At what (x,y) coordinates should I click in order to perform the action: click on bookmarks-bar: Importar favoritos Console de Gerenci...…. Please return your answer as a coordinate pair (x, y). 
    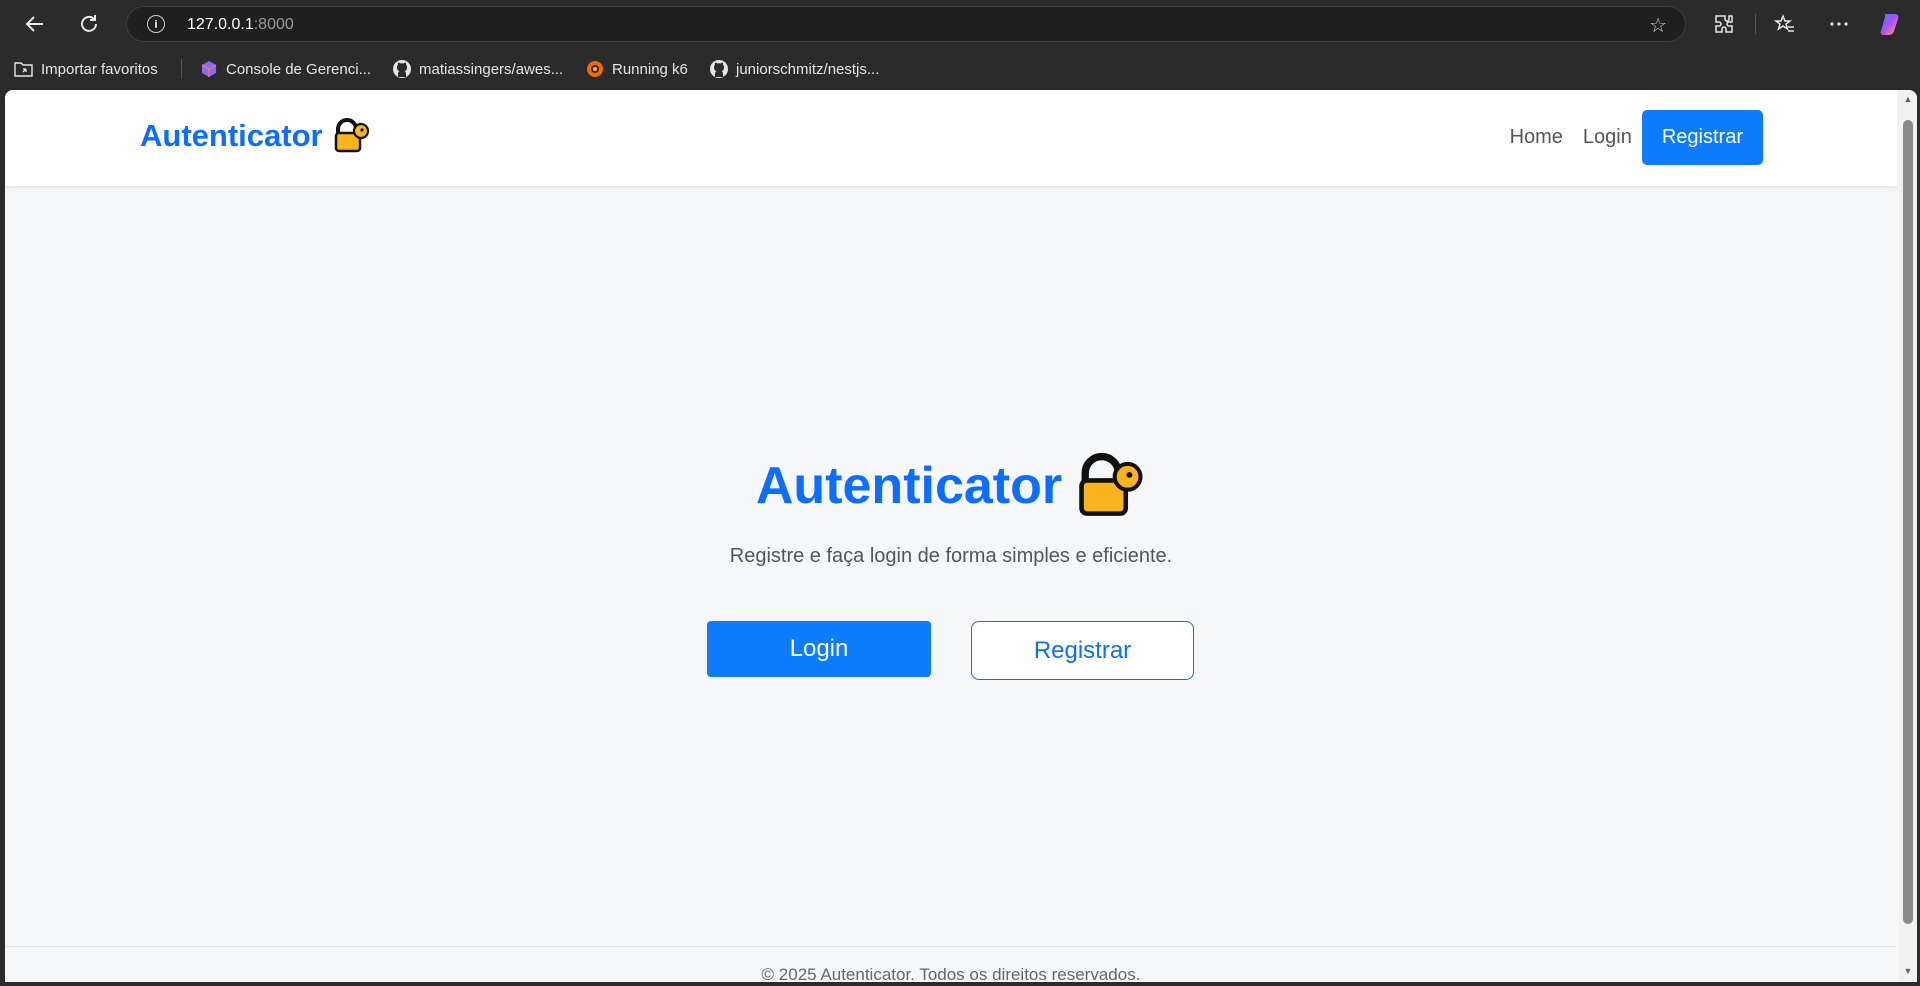
    Looking at the image, I should click on (960, 69).